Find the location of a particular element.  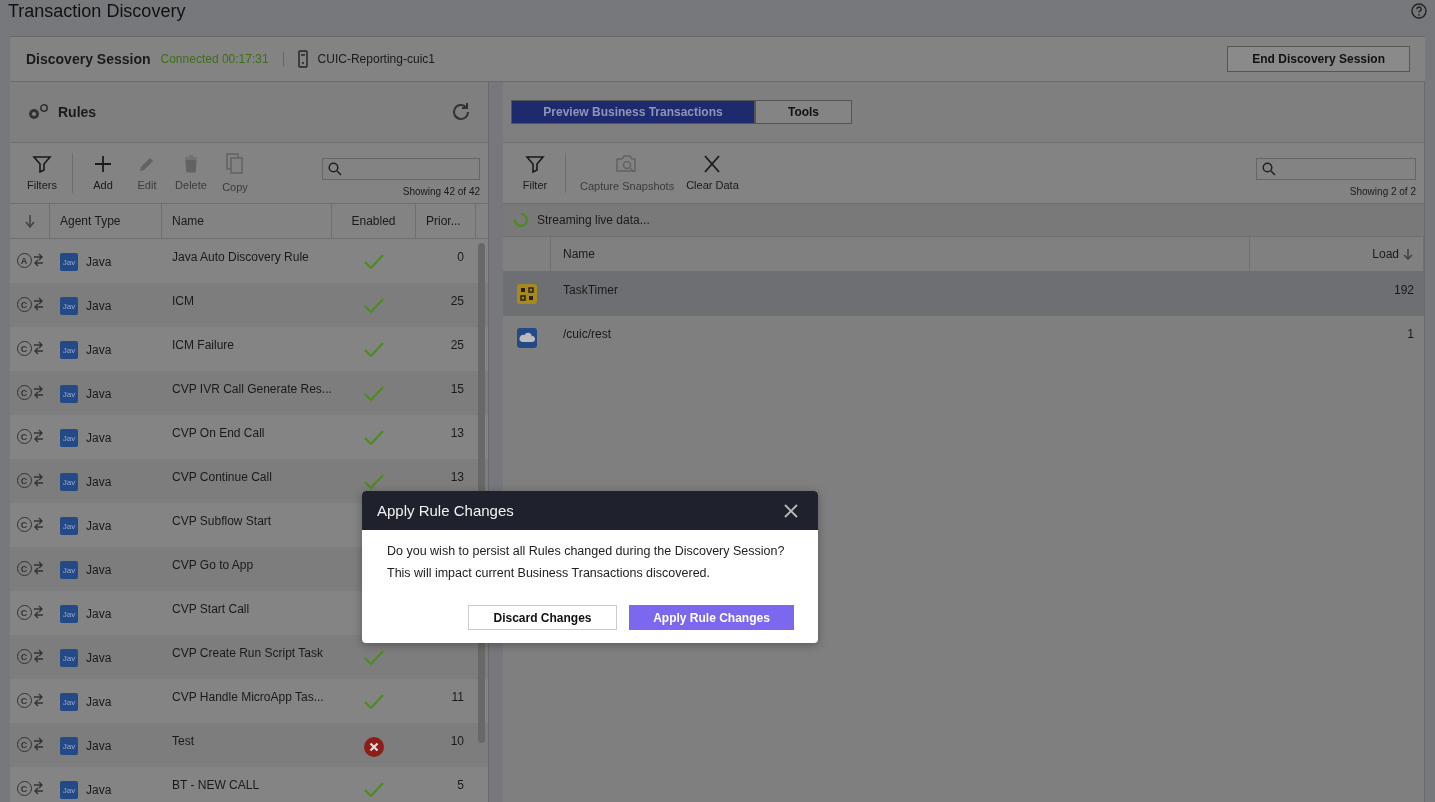

help-icon is located at coordinates (1419, 11).